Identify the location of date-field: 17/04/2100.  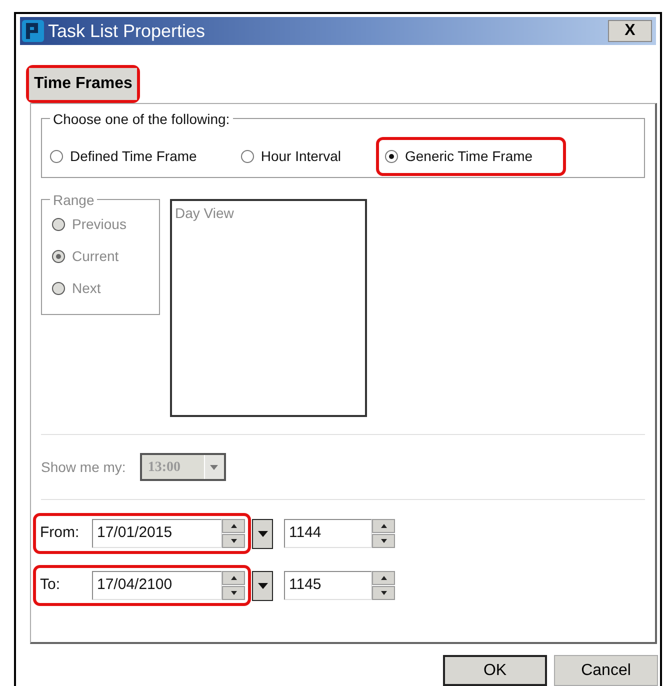
(157, 585).